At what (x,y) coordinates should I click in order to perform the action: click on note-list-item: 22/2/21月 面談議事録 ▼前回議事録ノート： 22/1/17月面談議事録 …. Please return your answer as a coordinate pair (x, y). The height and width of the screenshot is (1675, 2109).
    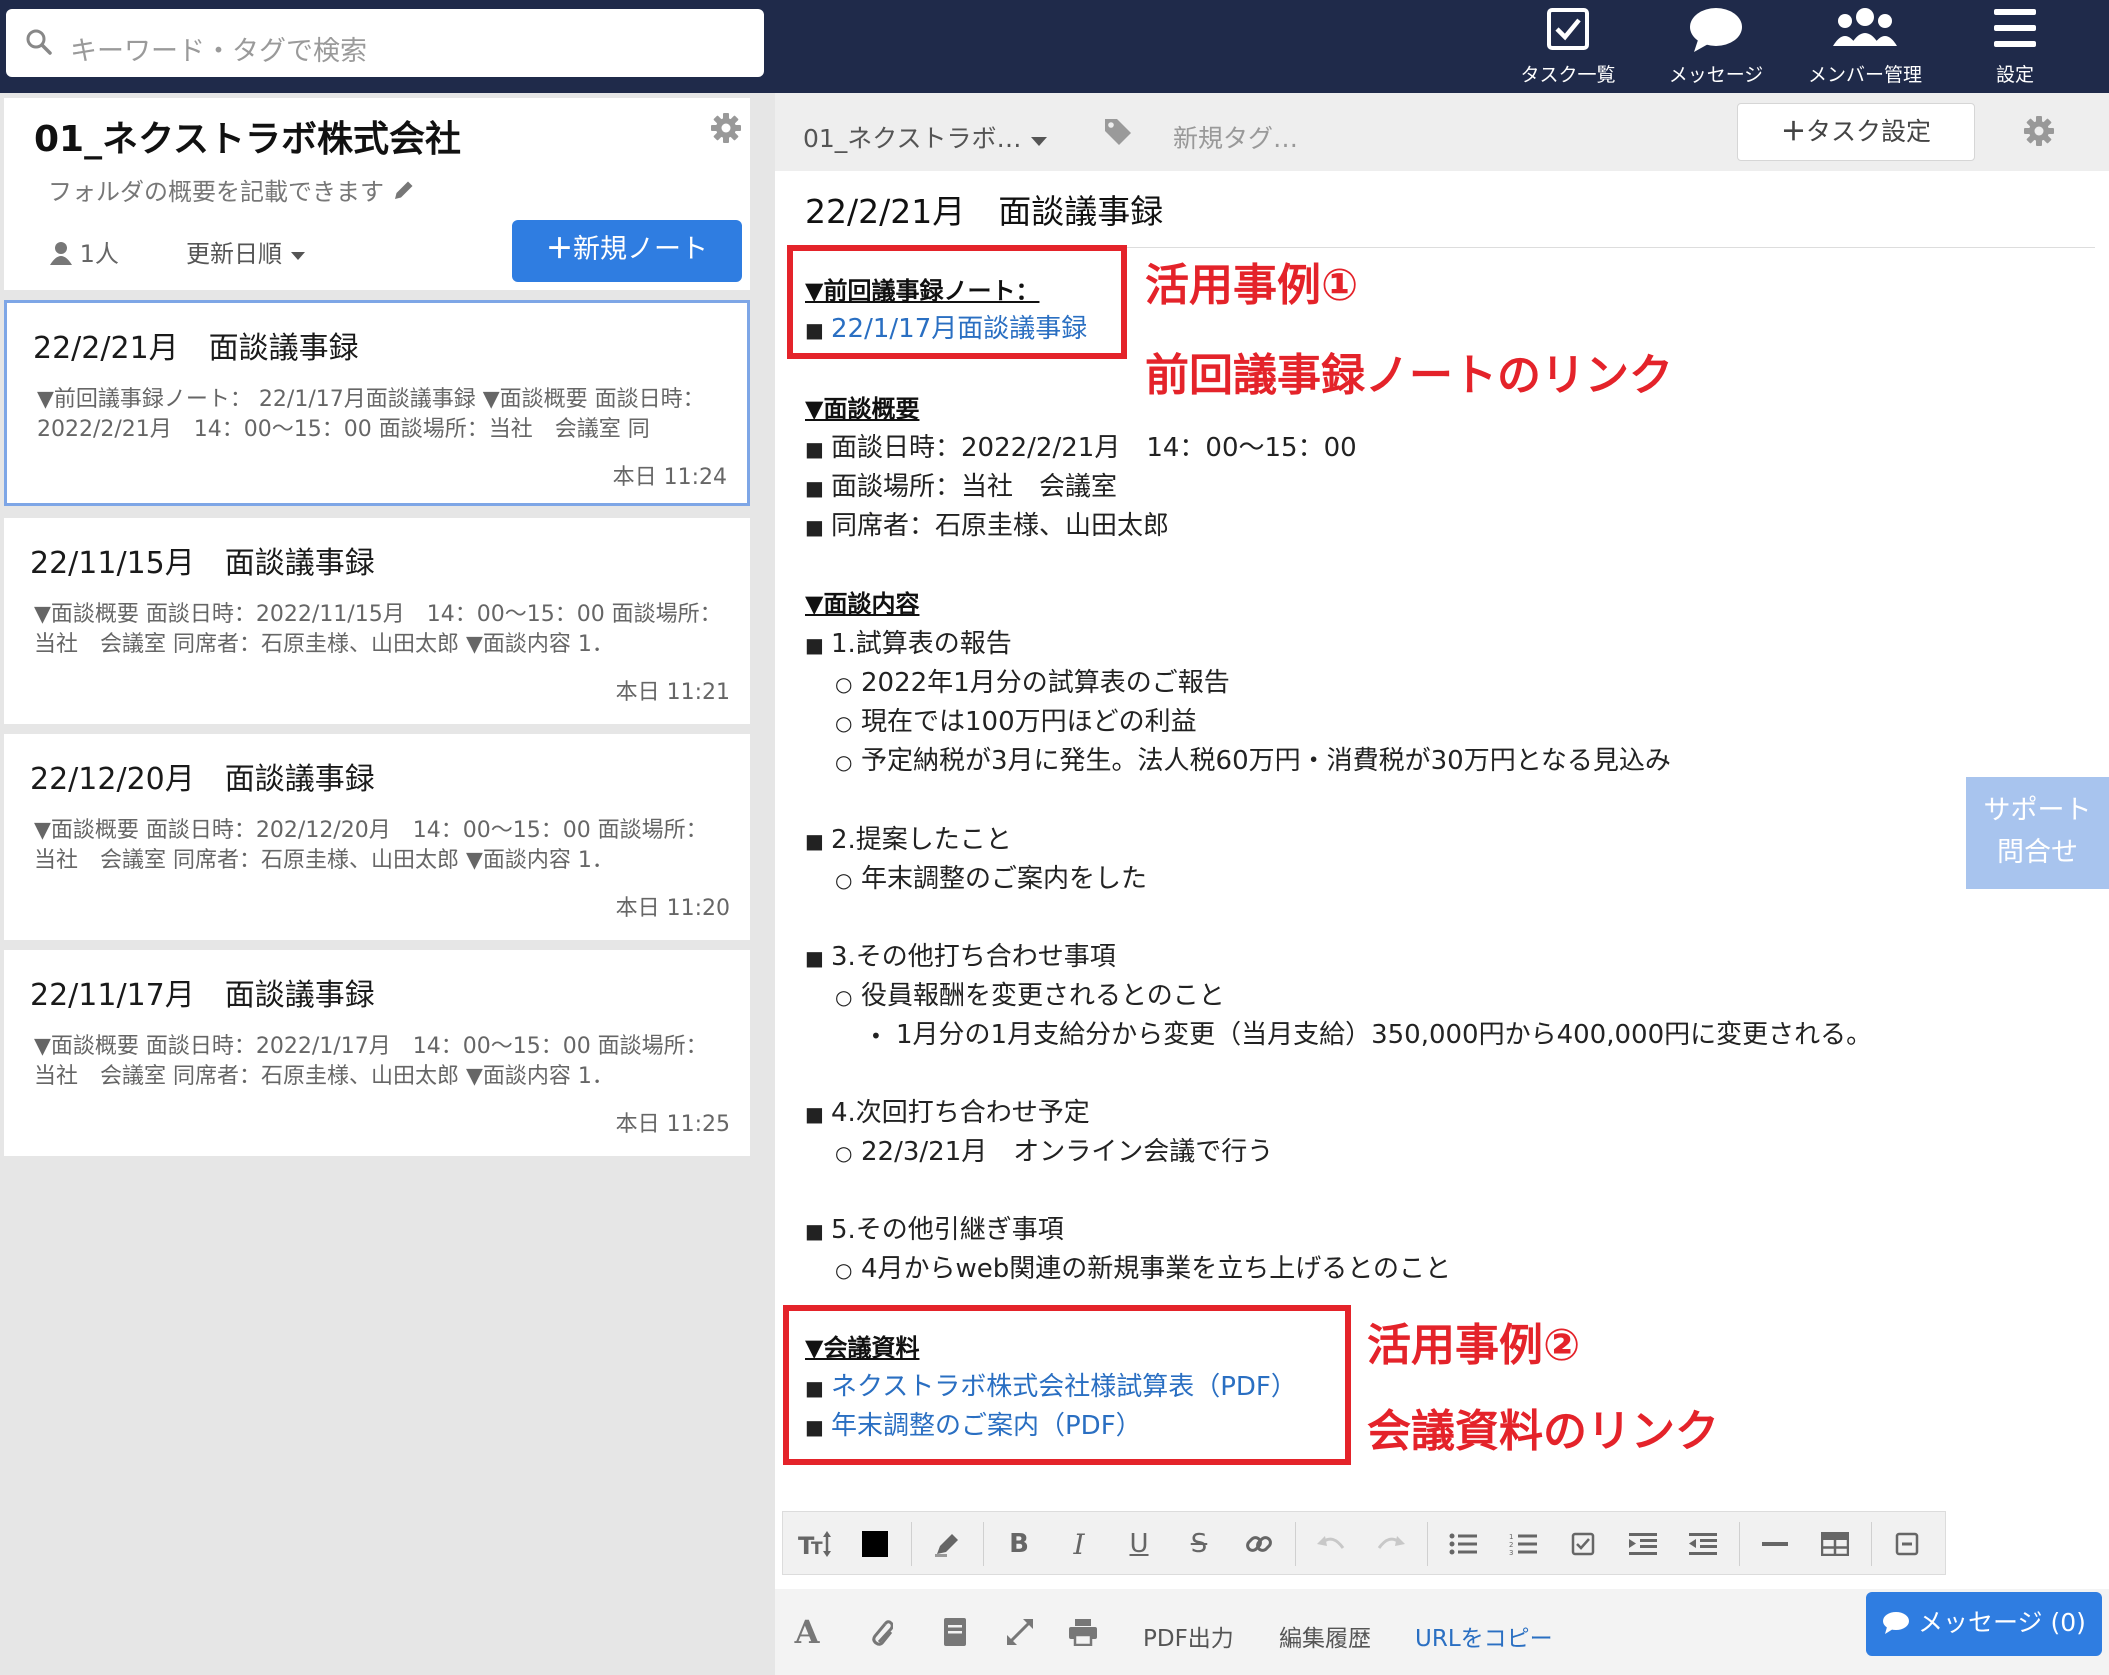
    Looking at the image, I should click on (377, 403).